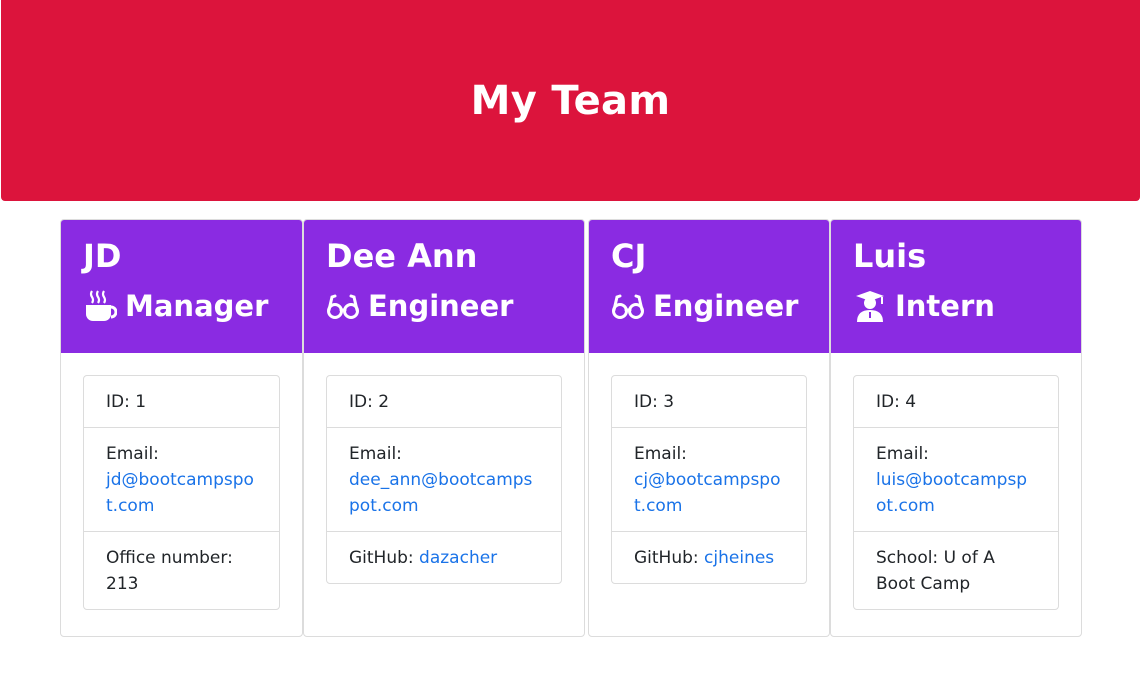 The image size is (1142, 686). I want to click on employee-role: Intern, so click(956, 306).